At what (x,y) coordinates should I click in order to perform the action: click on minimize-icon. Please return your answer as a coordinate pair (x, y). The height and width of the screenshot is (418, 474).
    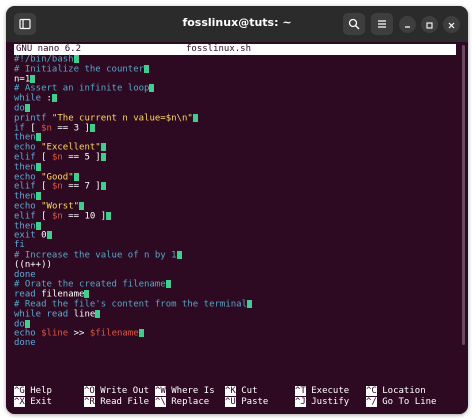
    Looking at the image, I should click on (407, 24).